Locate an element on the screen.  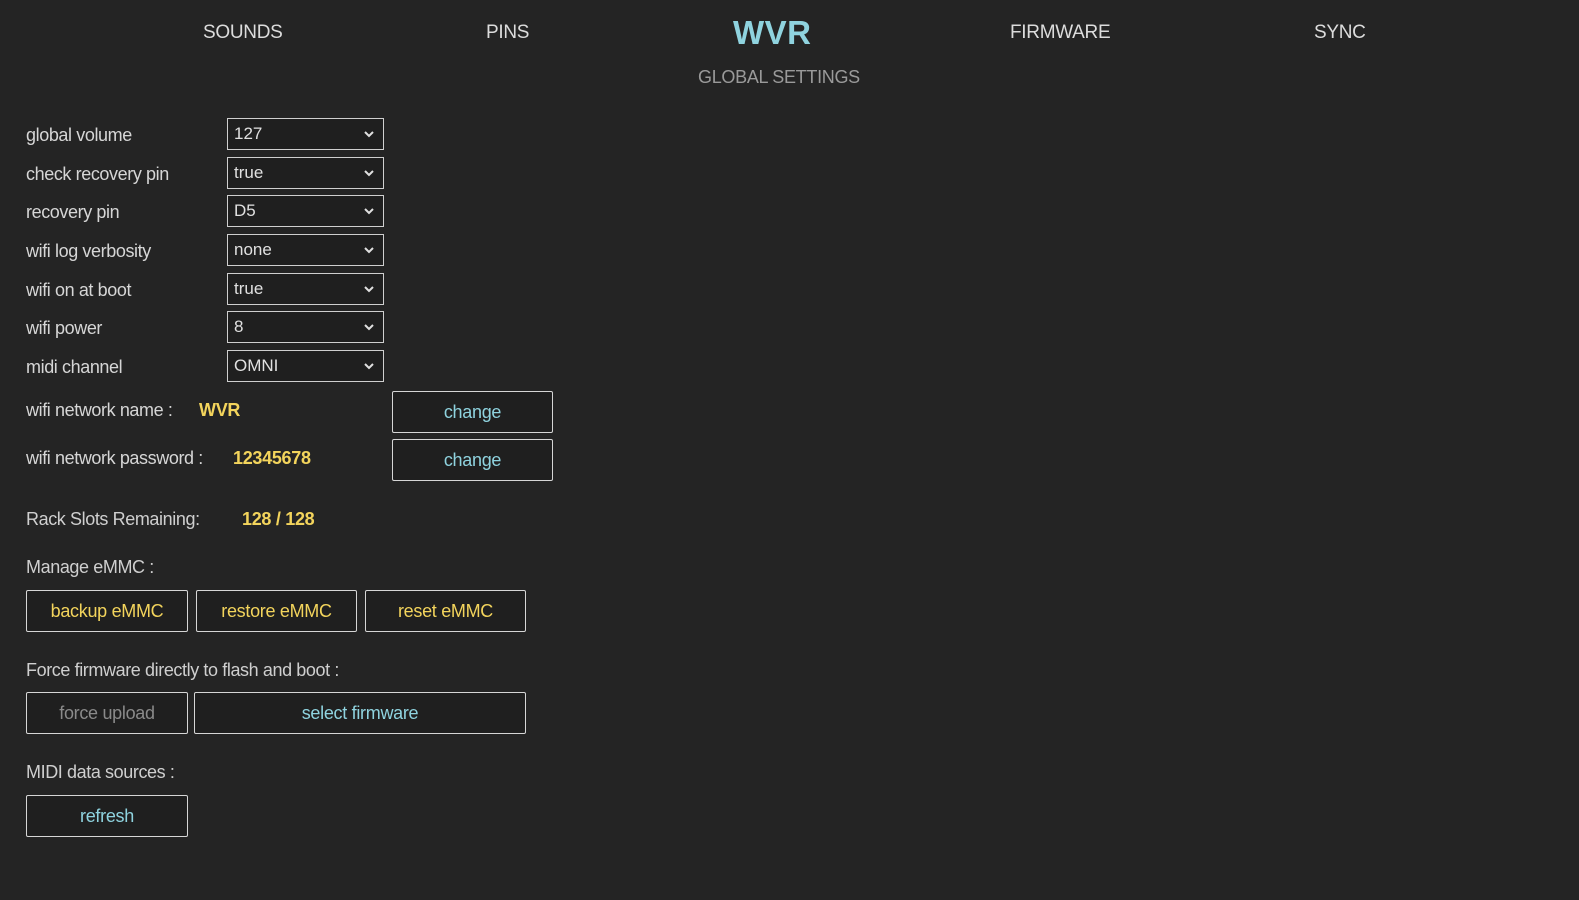
brand-logo: WVR is located at coordinates (772, 33).